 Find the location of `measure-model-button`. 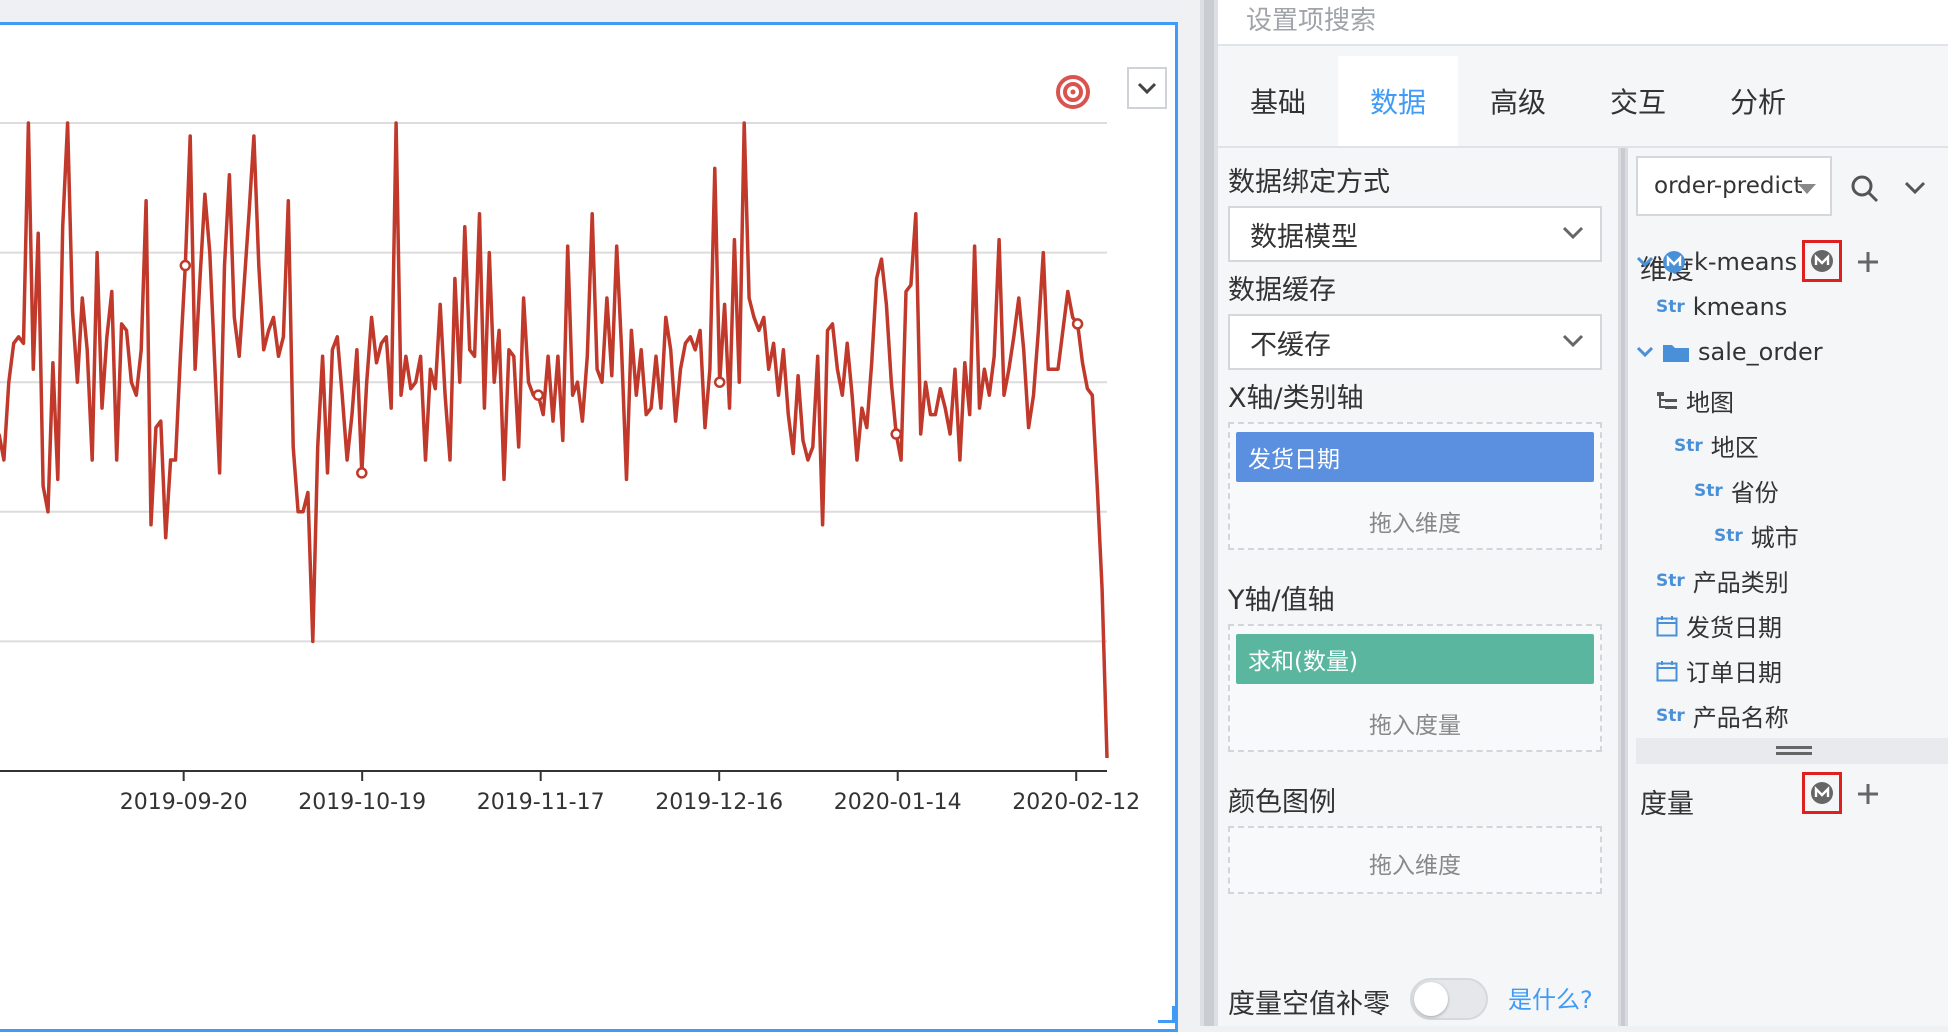

measure-model-button is located at coordinates (1822, 793).